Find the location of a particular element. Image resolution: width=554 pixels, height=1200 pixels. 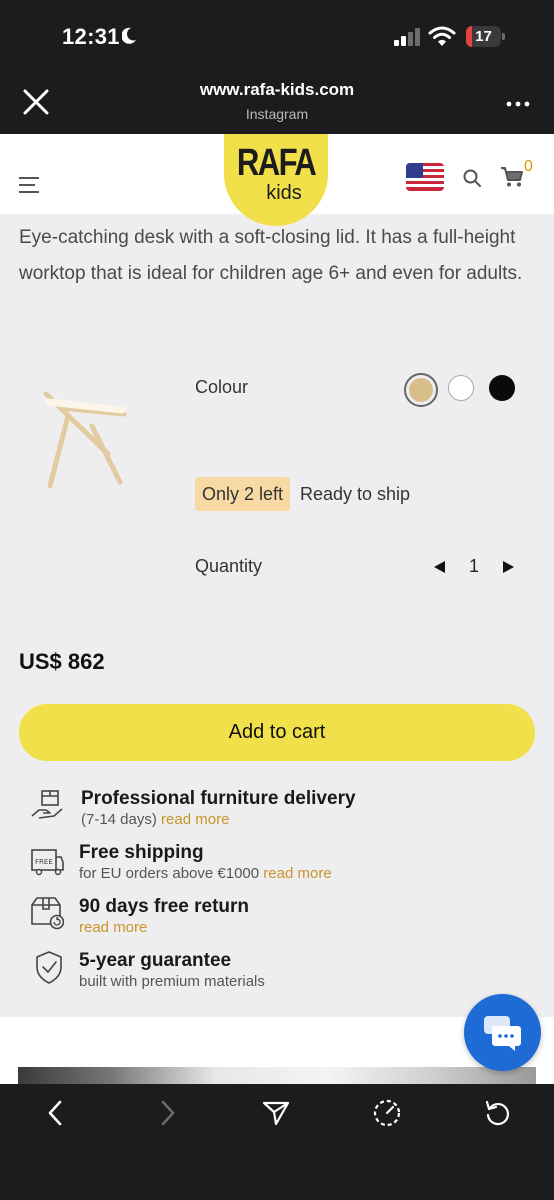

ship-status: Ready to ship is located at coordinates (355, 494).